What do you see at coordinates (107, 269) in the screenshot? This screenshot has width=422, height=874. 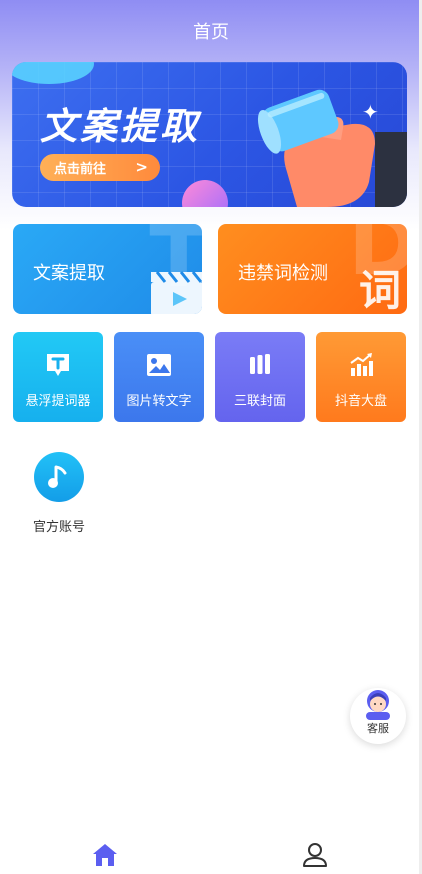 I see `feature-card-text-extract: T 文案提取` at bounding box center [107, 269].